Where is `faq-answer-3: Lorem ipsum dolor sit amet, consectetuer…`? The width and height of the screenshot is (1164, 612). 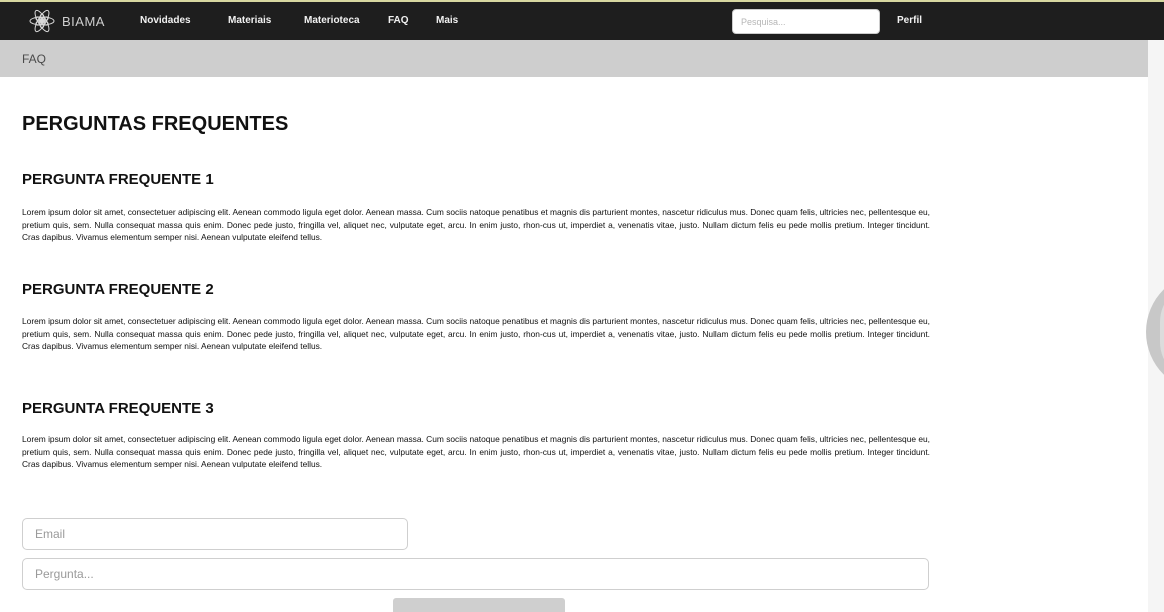
faq-answer-3: Lorem ipsum dolor sit amet, consectetuer… is located at coordinates (476, 451).